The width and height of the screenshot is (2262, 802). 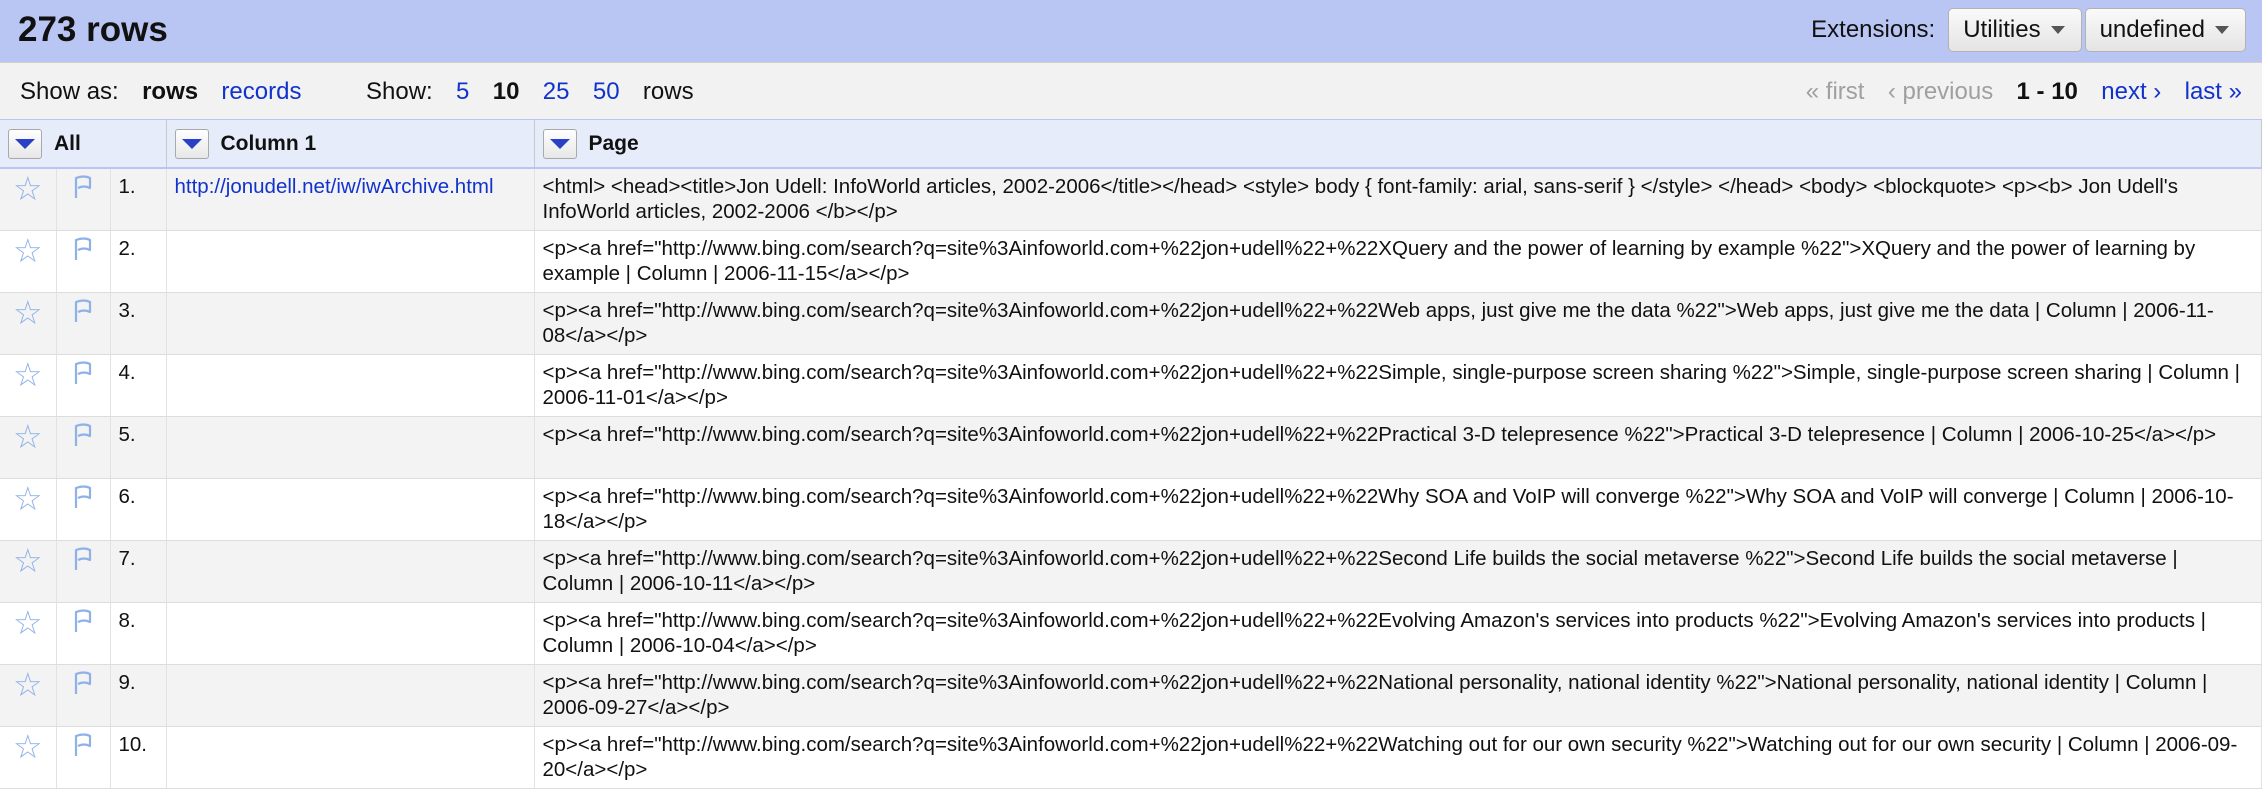 I want to click on row-index-label: 1., so click(x=127, y=186).